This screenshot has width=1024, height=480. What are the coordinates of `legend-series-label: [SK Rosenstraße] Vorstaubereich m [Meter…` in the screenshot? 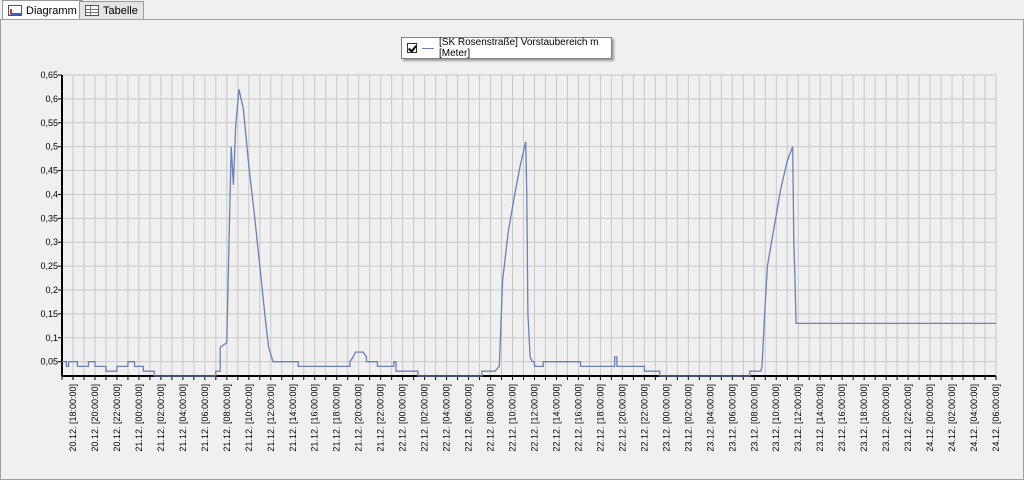 It's located at (519, 48).